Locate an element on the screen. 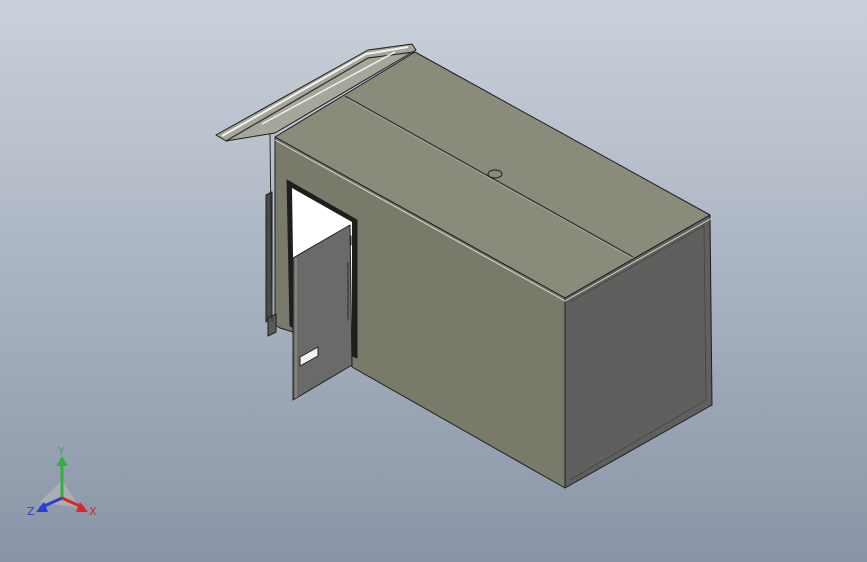  triad-y-label: Y is located at coordinates (61, 452).